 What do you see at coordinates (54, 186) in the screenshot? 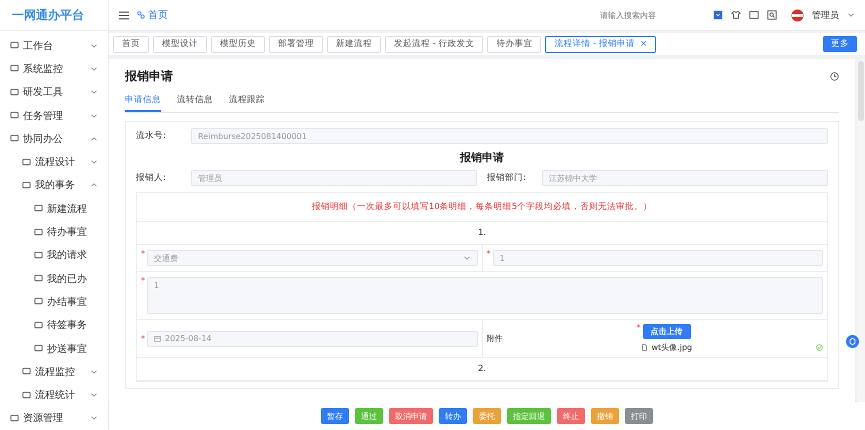
I see `sidebar-item: 我的事务` at bounding box center [54, 186].